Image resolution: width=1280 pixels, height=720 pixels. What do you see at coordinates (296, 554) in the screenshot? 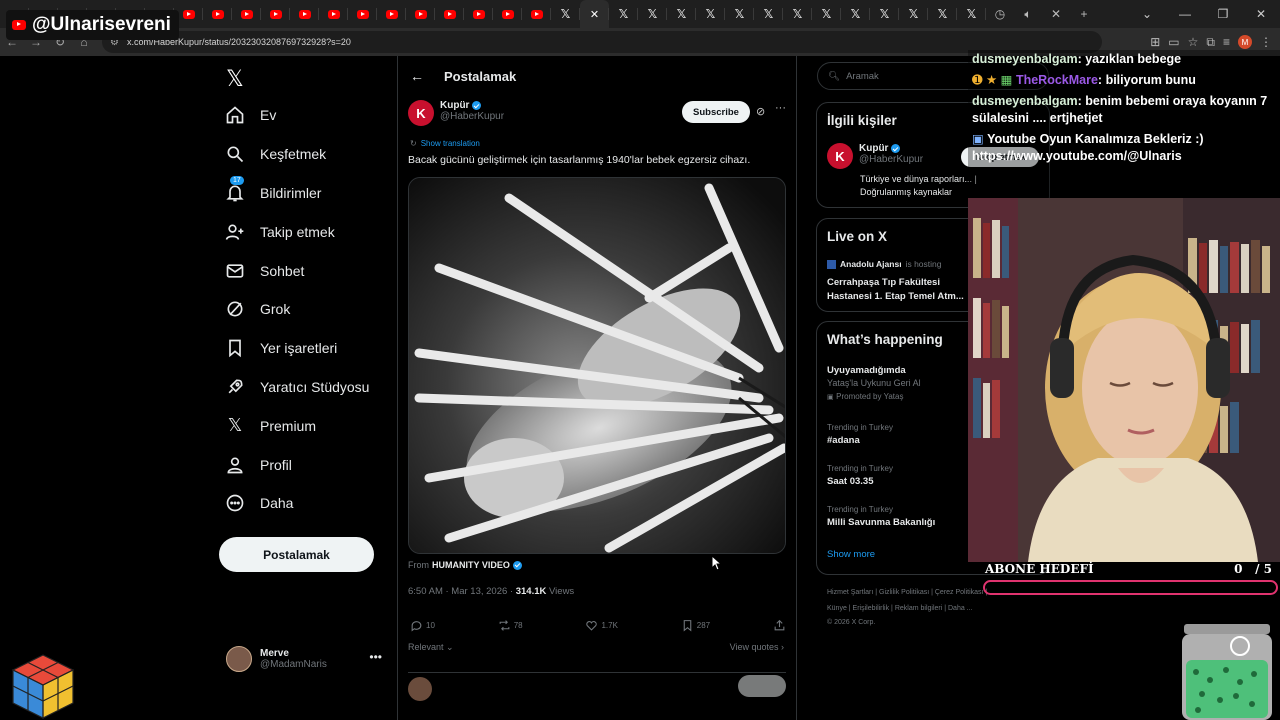
I see `post-button: Postalamak` at bounding box center [296, 554].